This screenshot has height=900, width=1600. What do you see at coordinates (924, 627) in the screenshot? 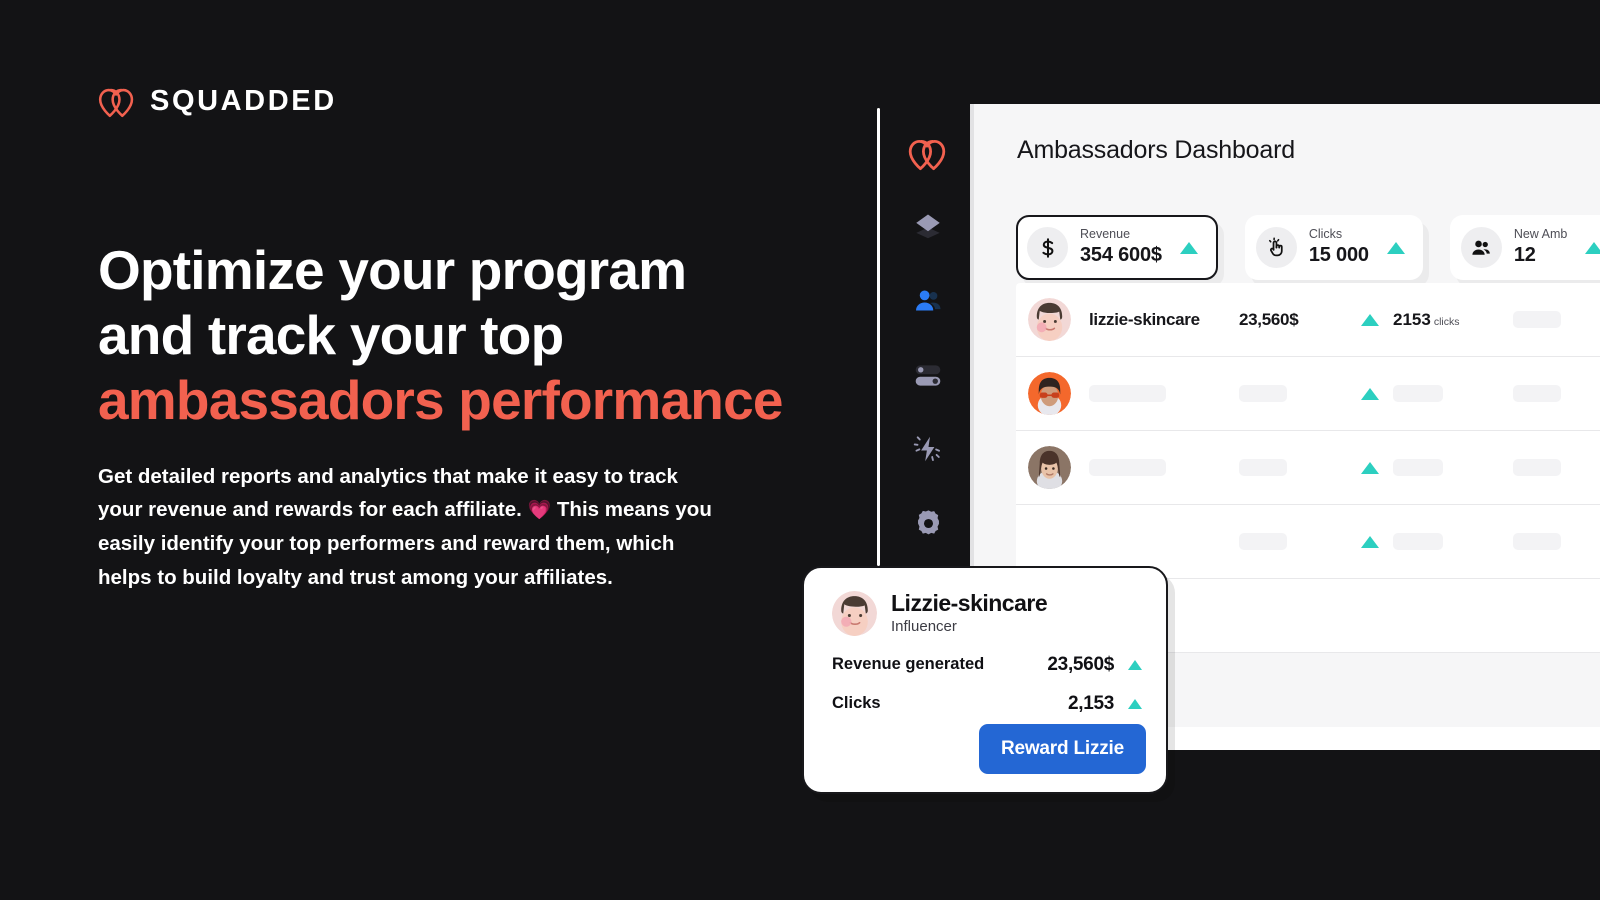
I see `popup-role: Influencer` at bounding box center [924, 627].